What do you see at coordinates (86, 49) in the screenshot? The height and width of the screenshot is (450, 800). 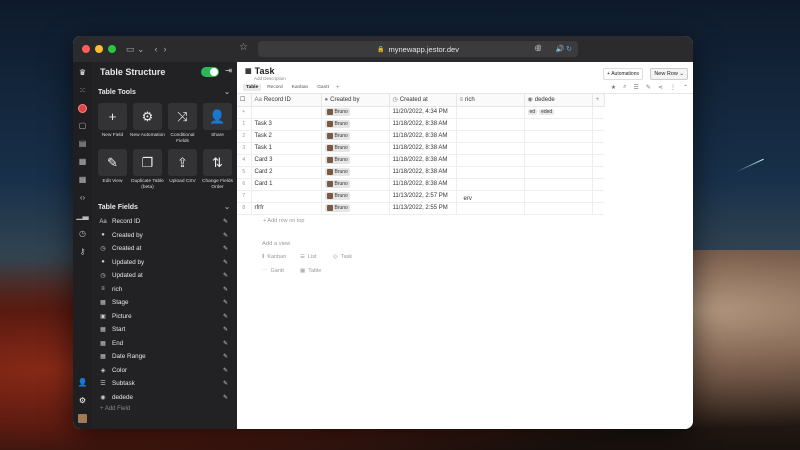 I see `close-window-button` at bounding box center [86, 49].